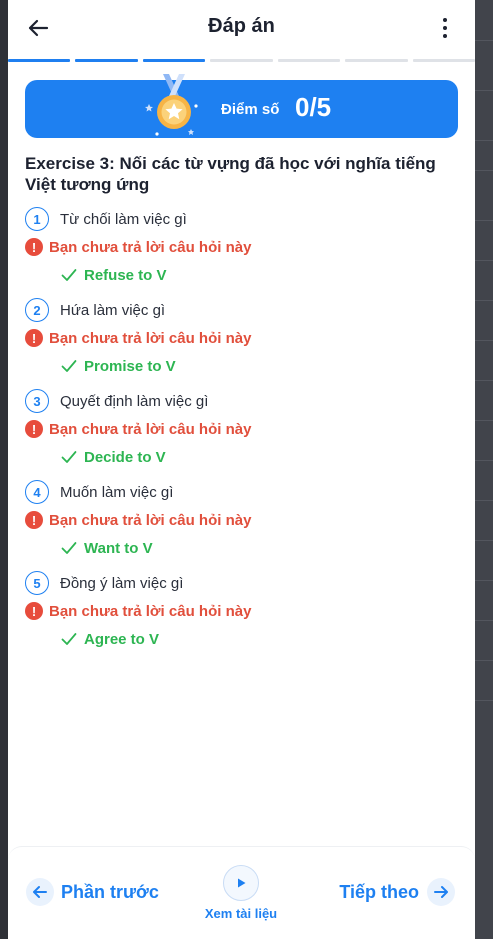  Describe the element at coordinates (250, 109) in the screenshot. I see `score-label: Điểm số` at that location.